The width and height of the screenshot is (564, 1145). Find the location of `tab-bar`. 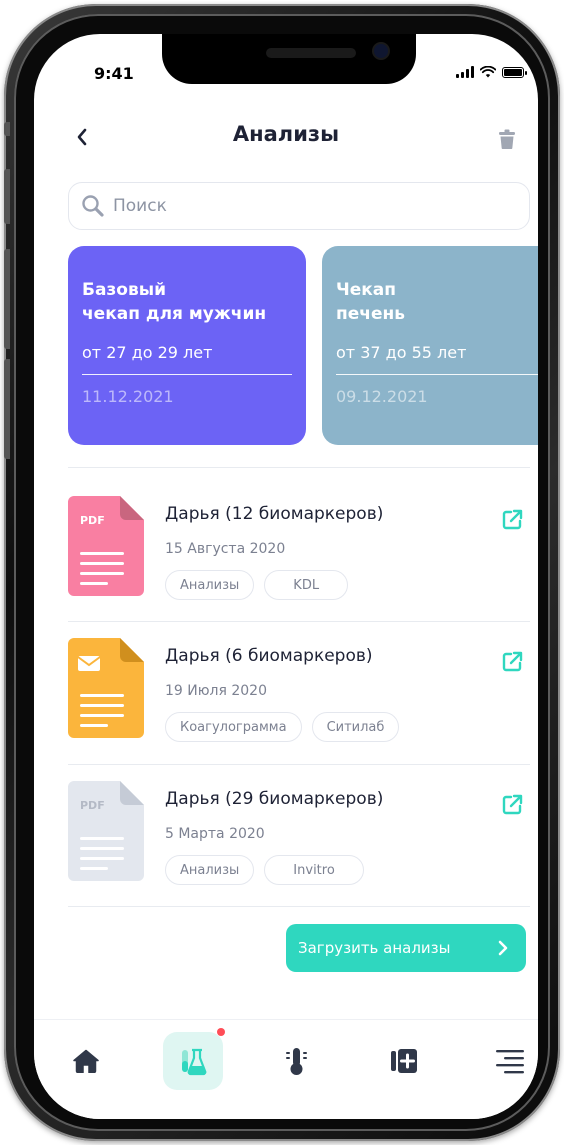

tab-bar is located at coordinates (286, 1069).